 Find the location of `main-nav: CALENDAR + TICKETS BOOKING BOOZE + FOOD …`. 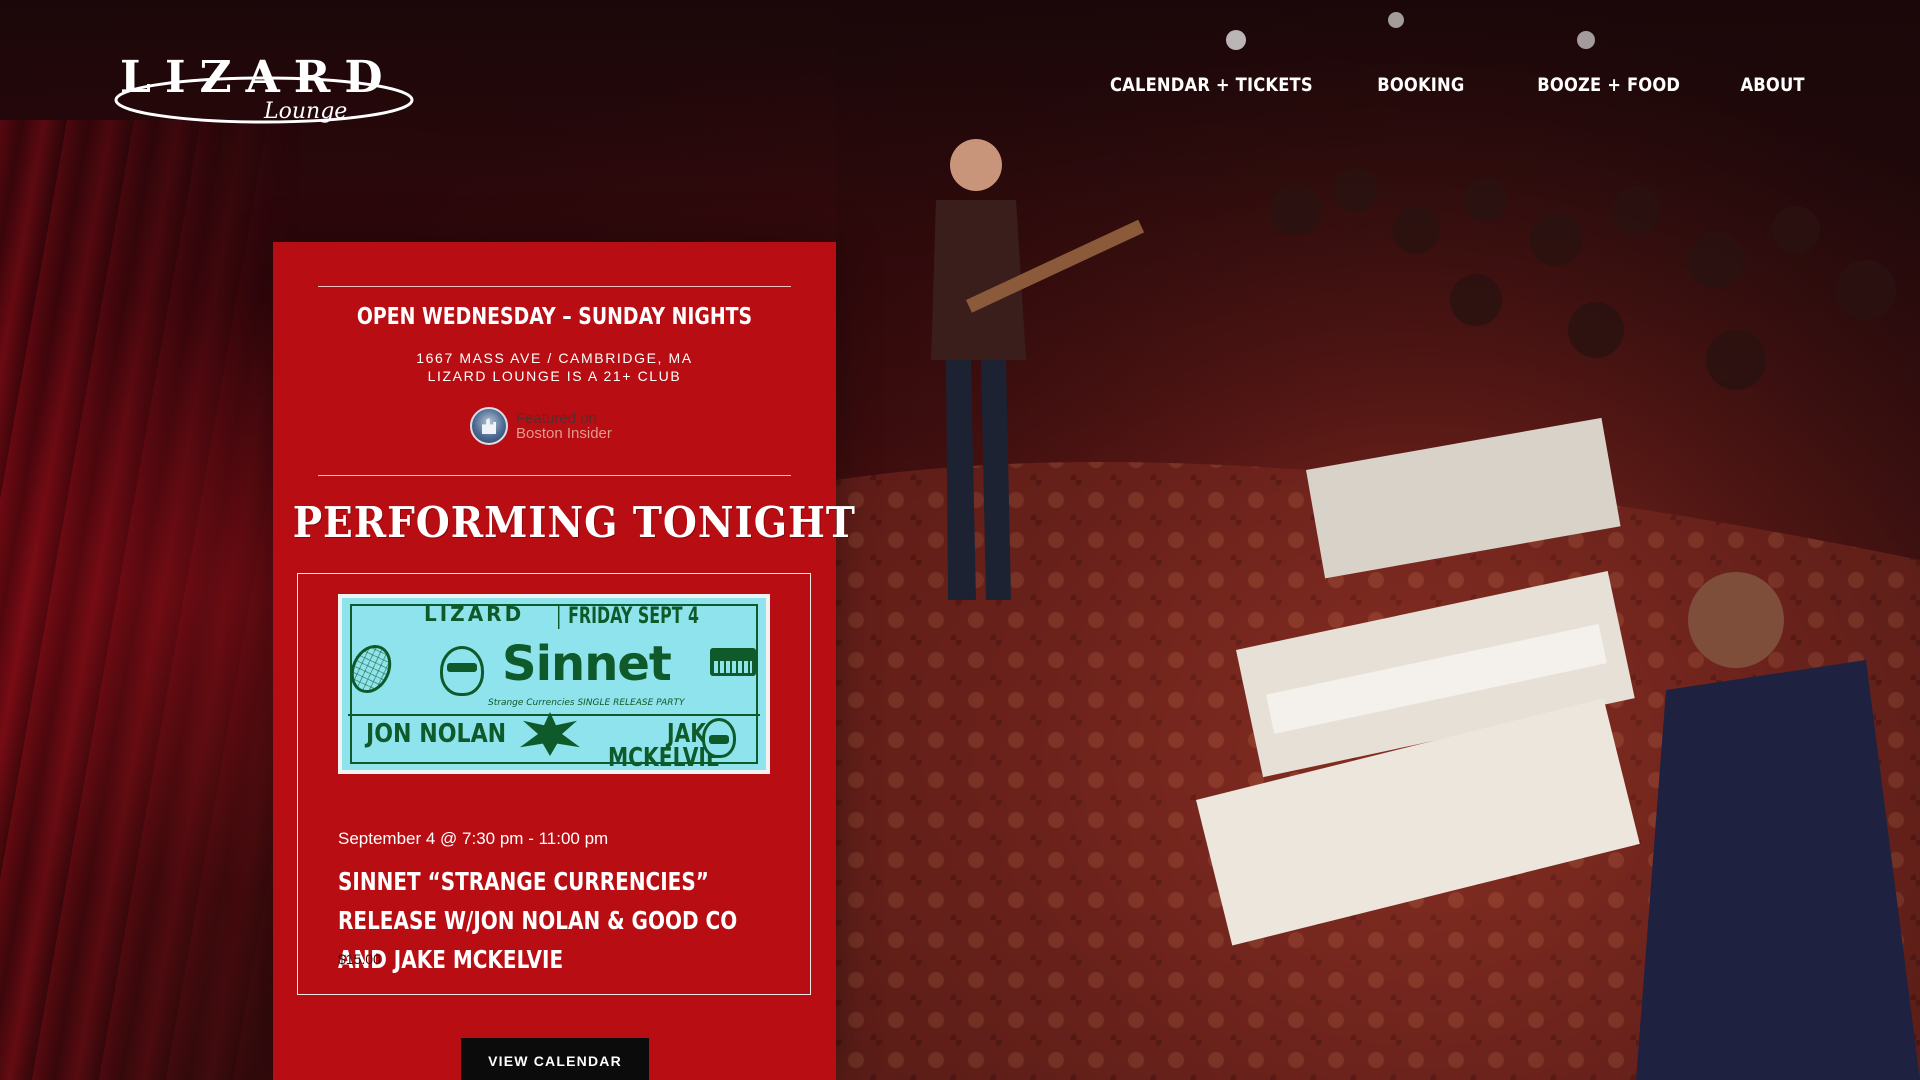

main-nav: CALENDAR + TICKETS BOOKING BOOZE + FOOD … is located at coordinates (1441, 85).